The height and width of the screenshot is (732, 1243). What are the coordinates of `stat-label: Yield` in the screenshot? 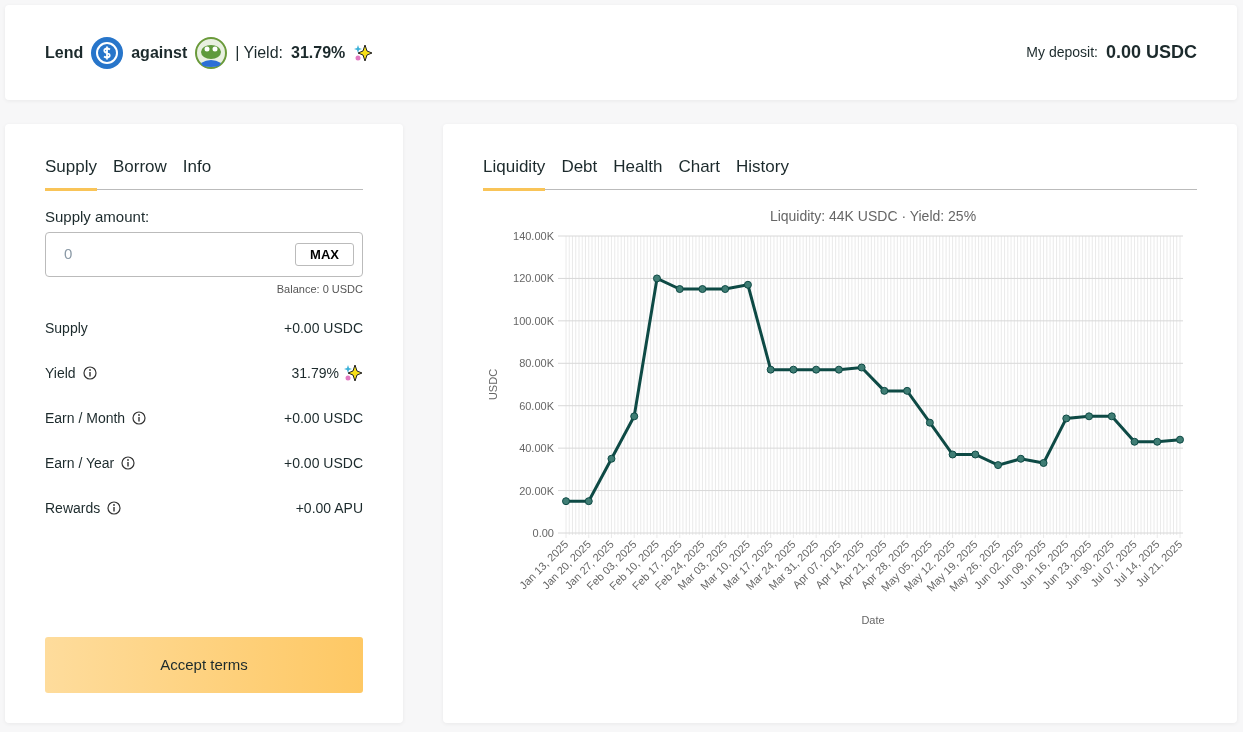 It's located at (60, 373).